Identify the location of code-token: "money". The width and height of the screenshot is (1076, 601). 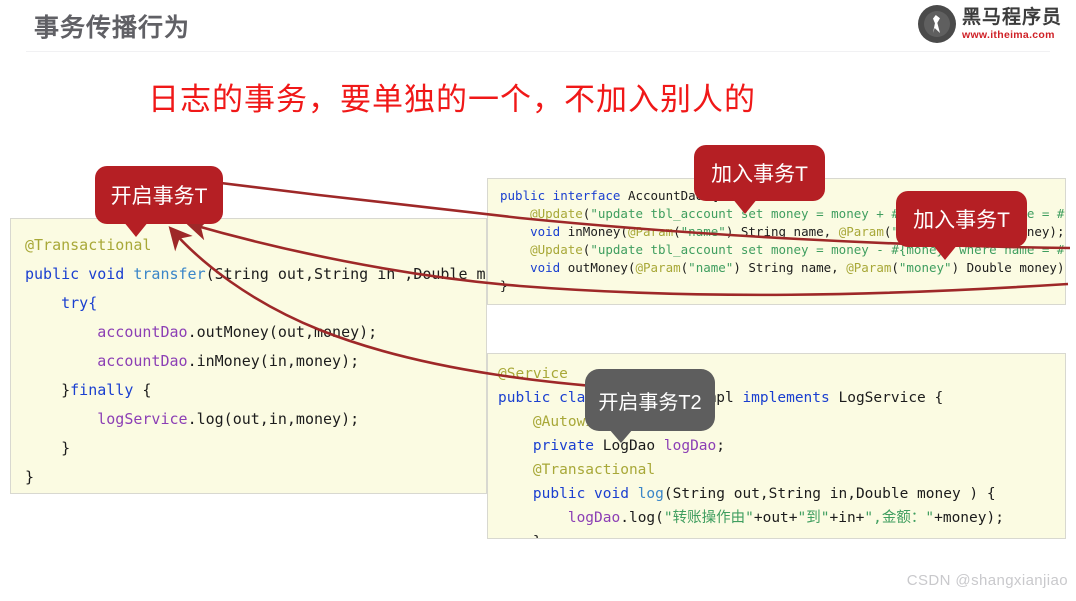
(925, 267).